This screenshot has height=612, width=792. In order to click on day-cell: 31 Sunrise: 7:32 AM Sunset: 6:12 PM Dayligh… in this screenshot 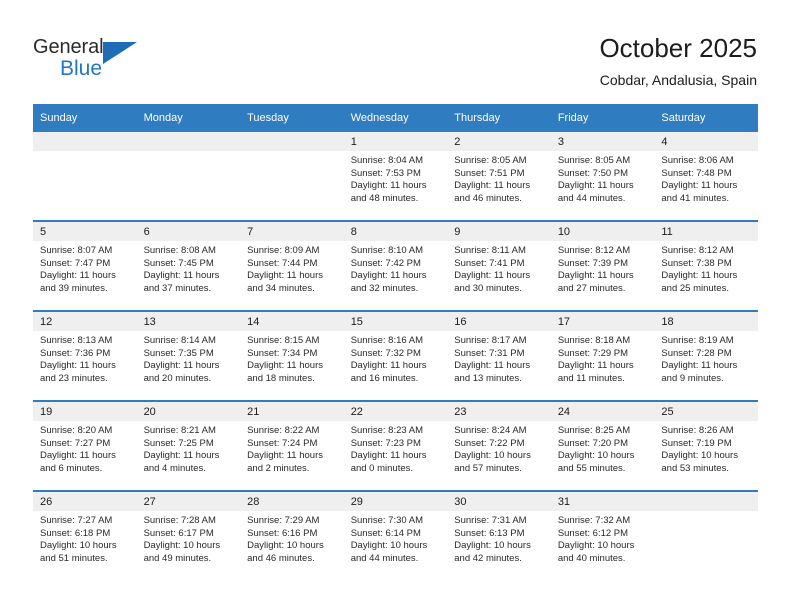, I will do `click(602, 535)`.